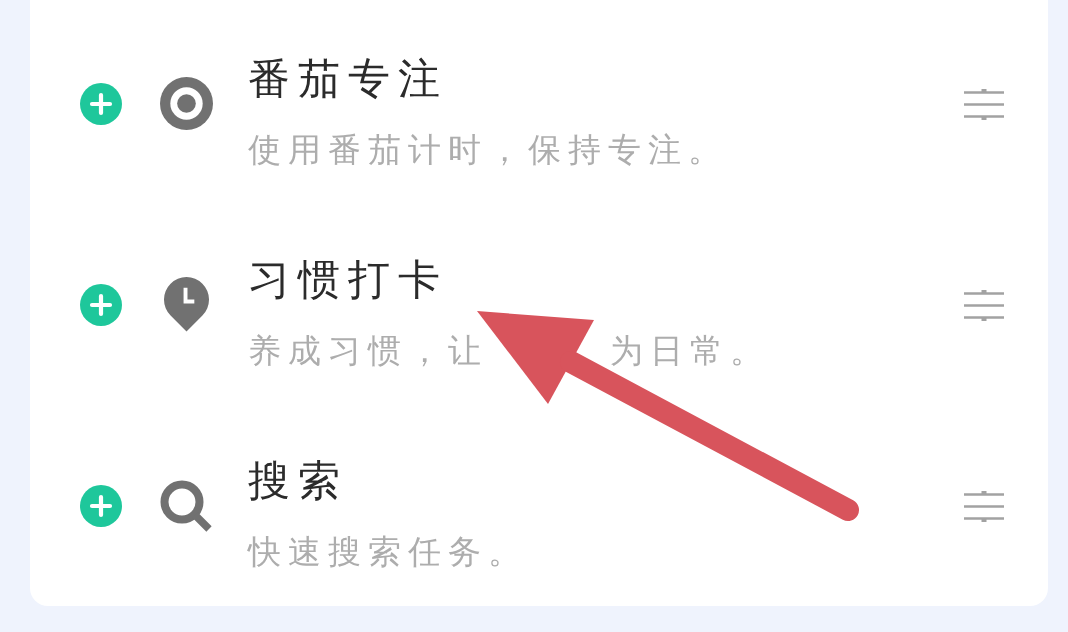 The image size is (1068, 632). What do you see at coordinates (298, 480) in the screenshot?
I see `item-title: 搜索` at bounding box center [298, 480].